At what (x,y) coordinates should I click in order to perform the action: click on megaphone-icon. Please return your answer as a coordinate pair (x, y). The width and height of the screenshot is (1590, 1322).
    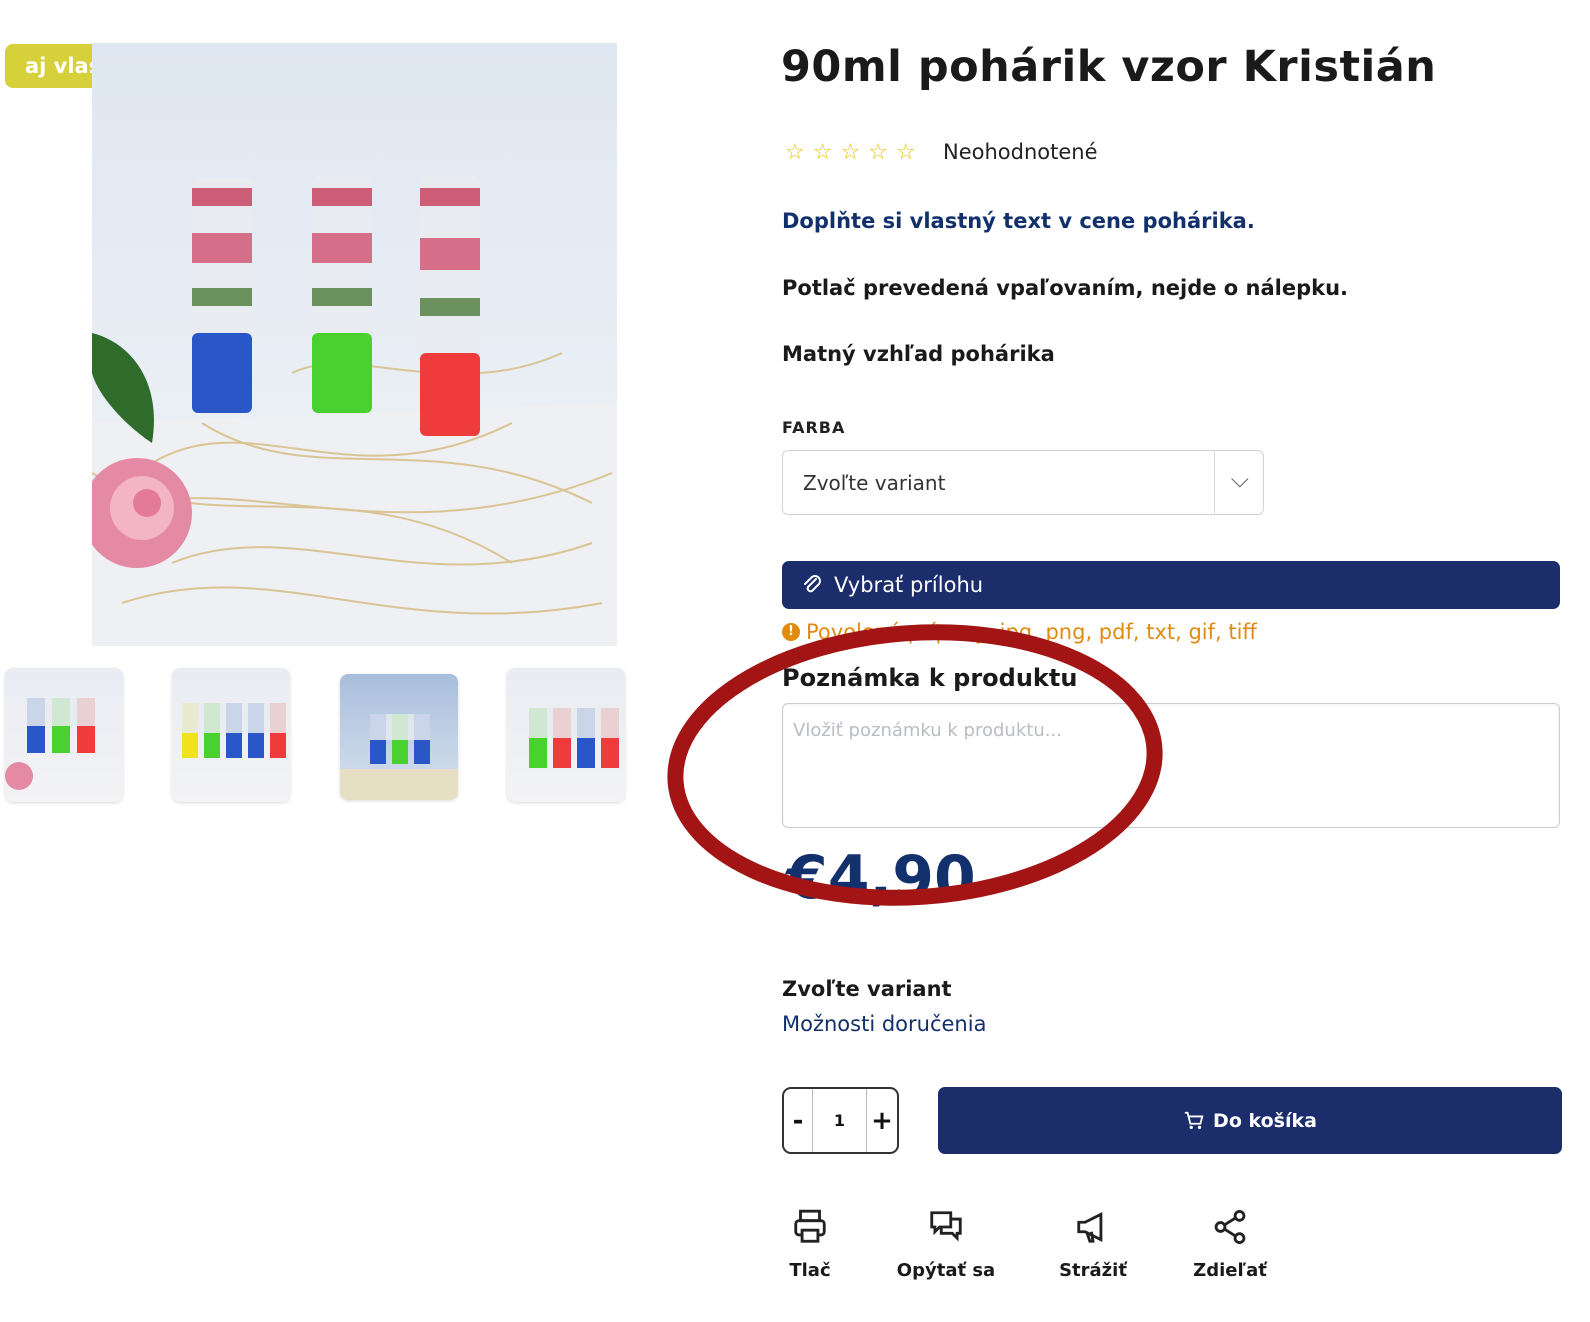
    Looking at the image, I should click on (1090, 1227).